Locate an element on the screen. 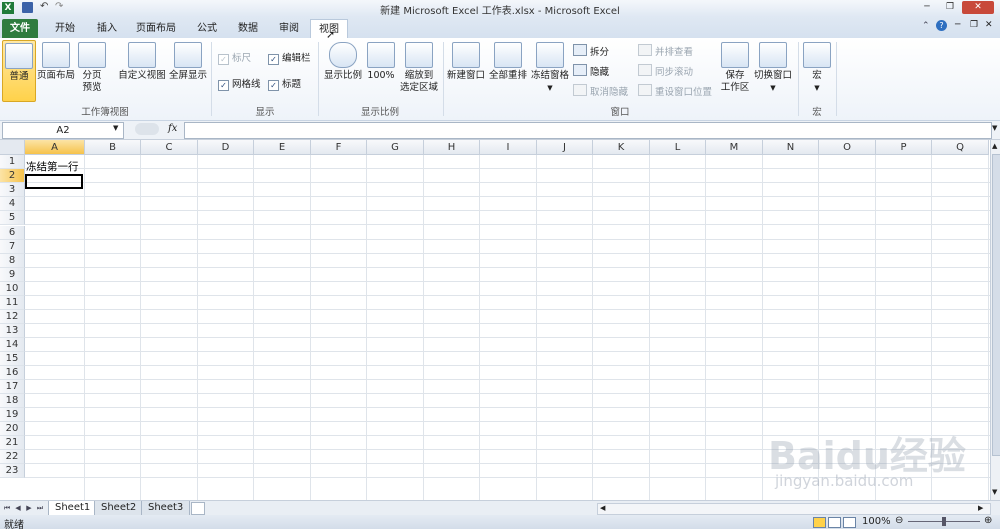 Image resolution: width=1000 pixels, height=531 pixels. column-header-l: L is located at coordinates (678, 147).